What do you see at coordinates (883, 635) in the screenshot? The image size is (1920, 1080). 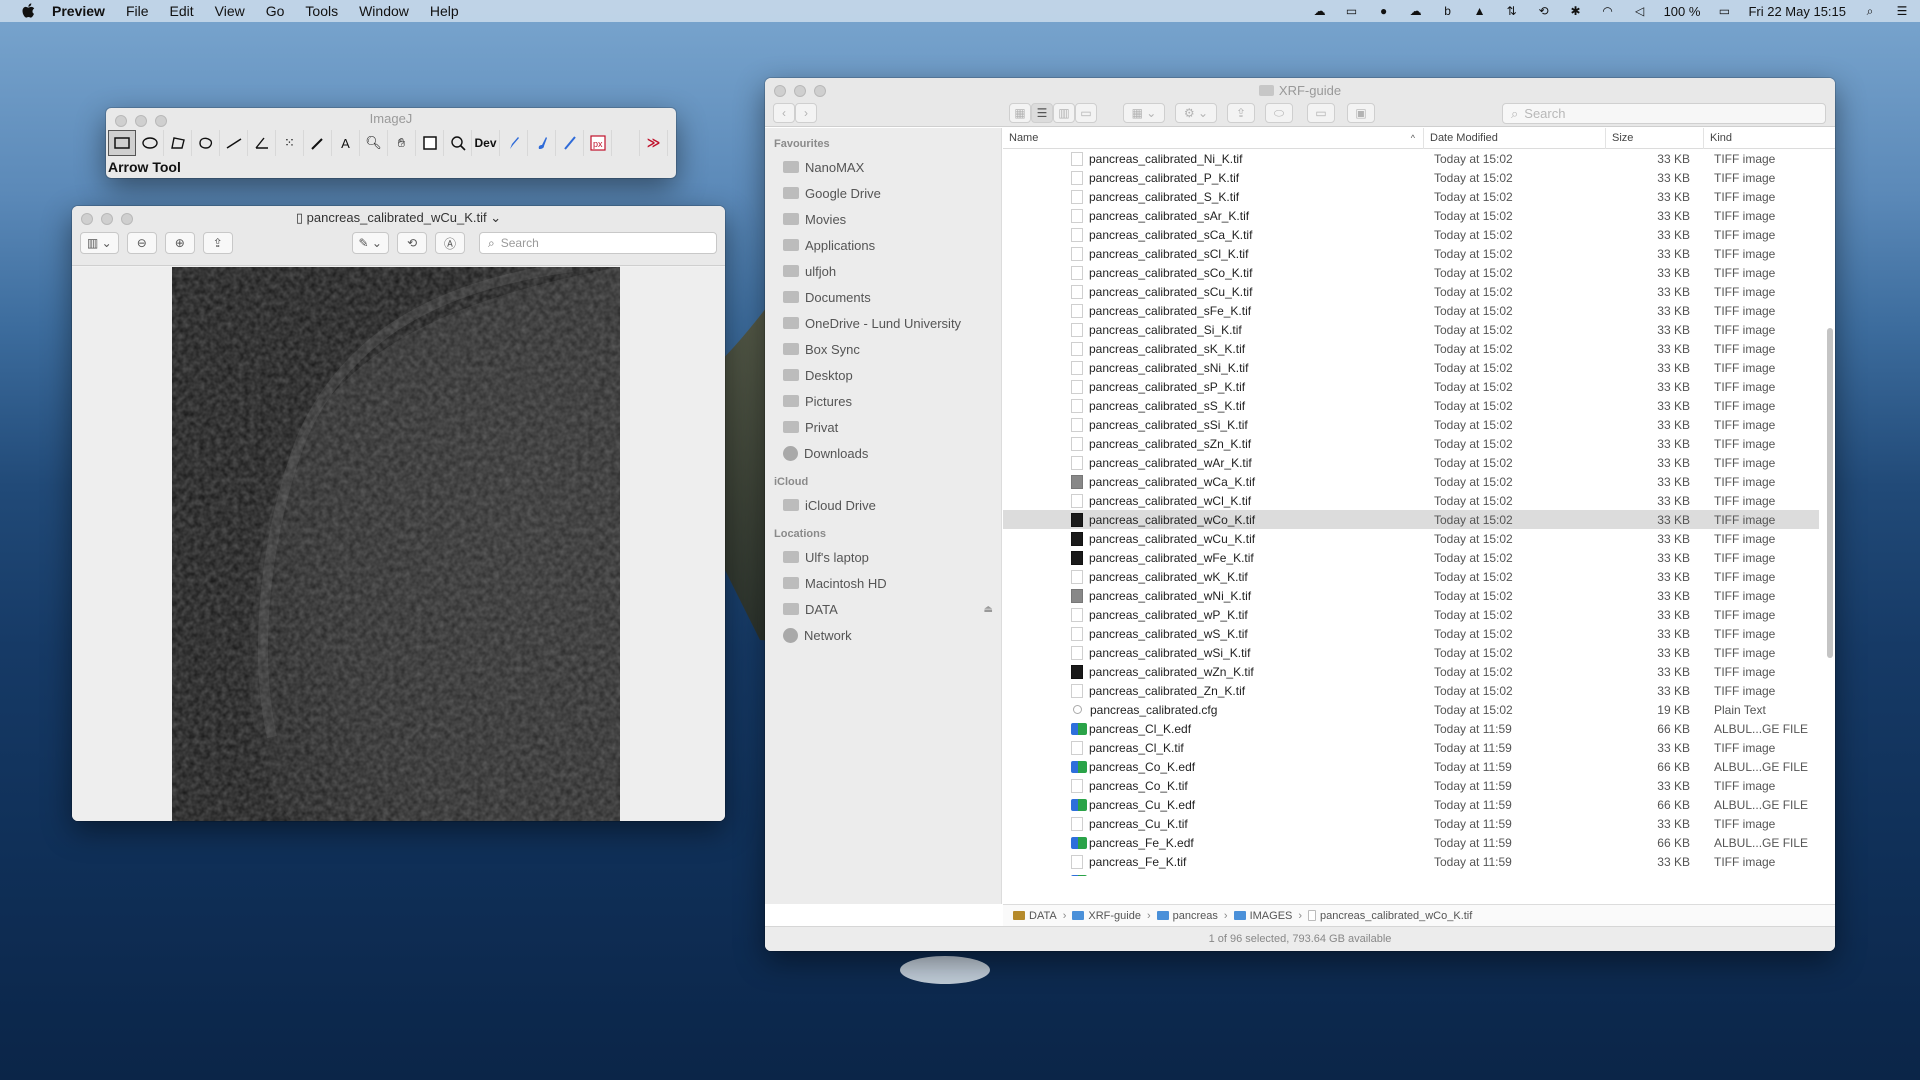 I see `sidebar-item-network: Network` at bounding box center [883, 635].